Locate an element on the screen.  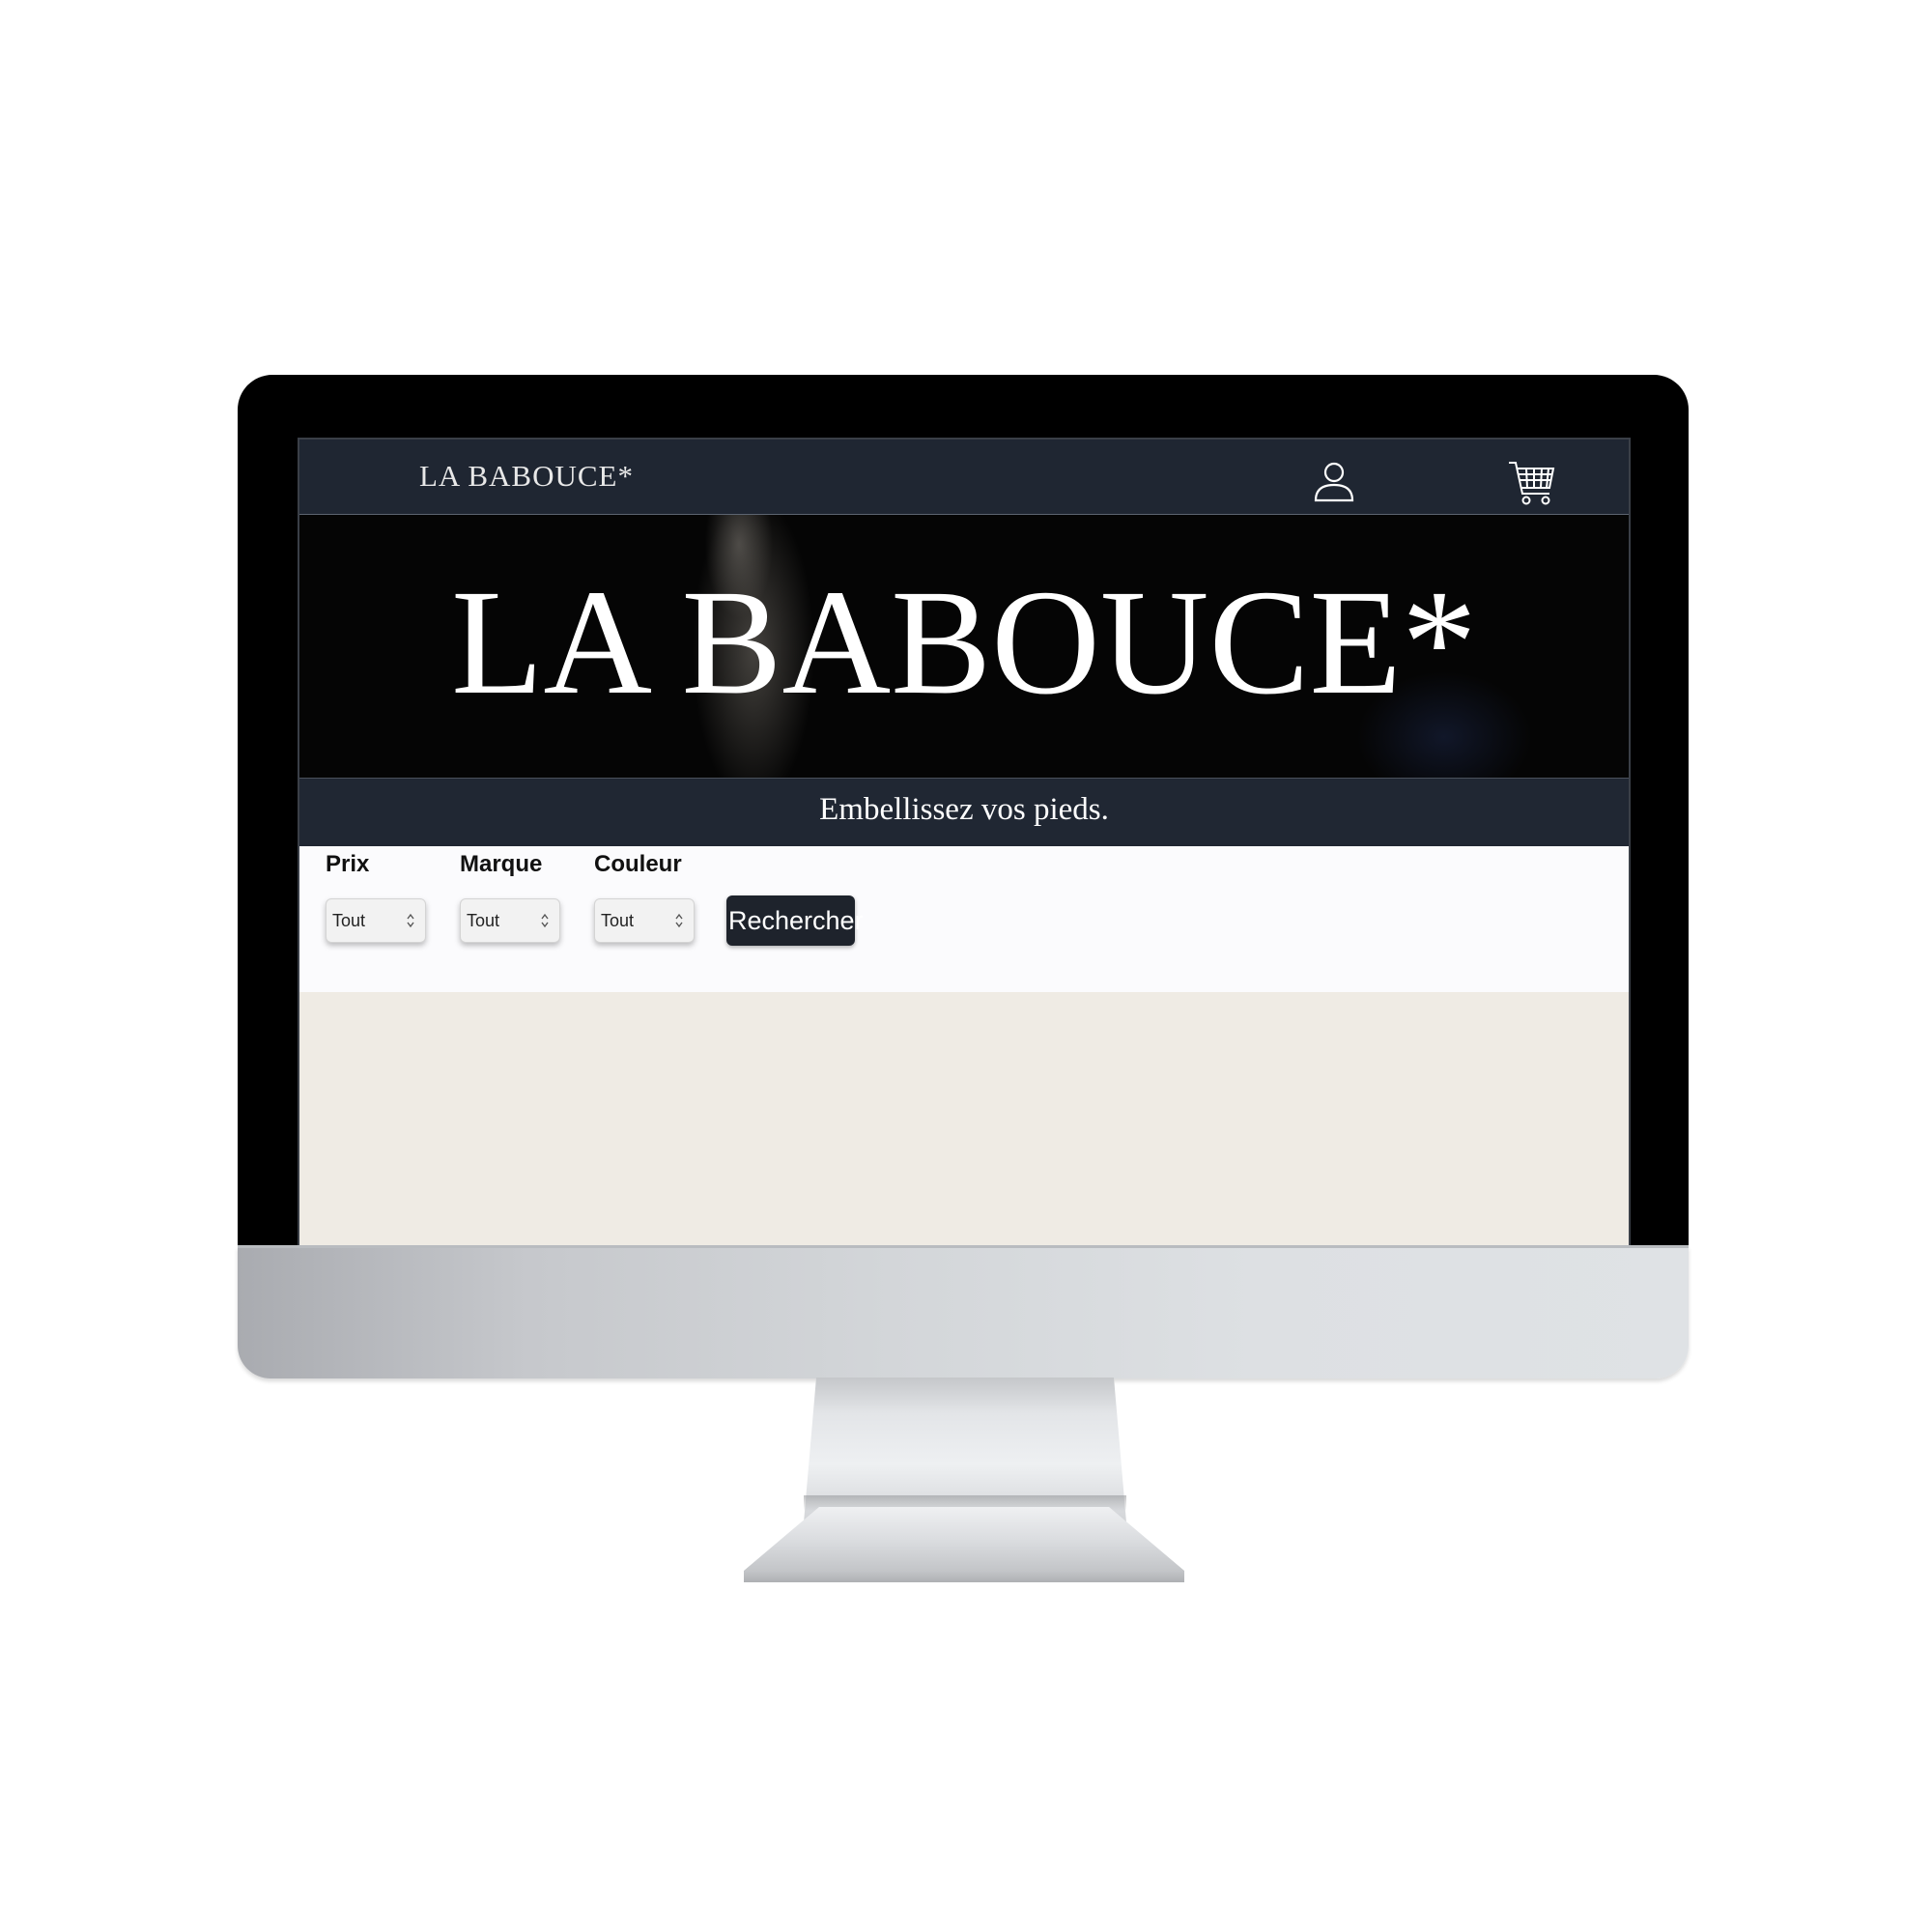
nav-logo: LA BABOUCE* is located at coordinates (526, 476).